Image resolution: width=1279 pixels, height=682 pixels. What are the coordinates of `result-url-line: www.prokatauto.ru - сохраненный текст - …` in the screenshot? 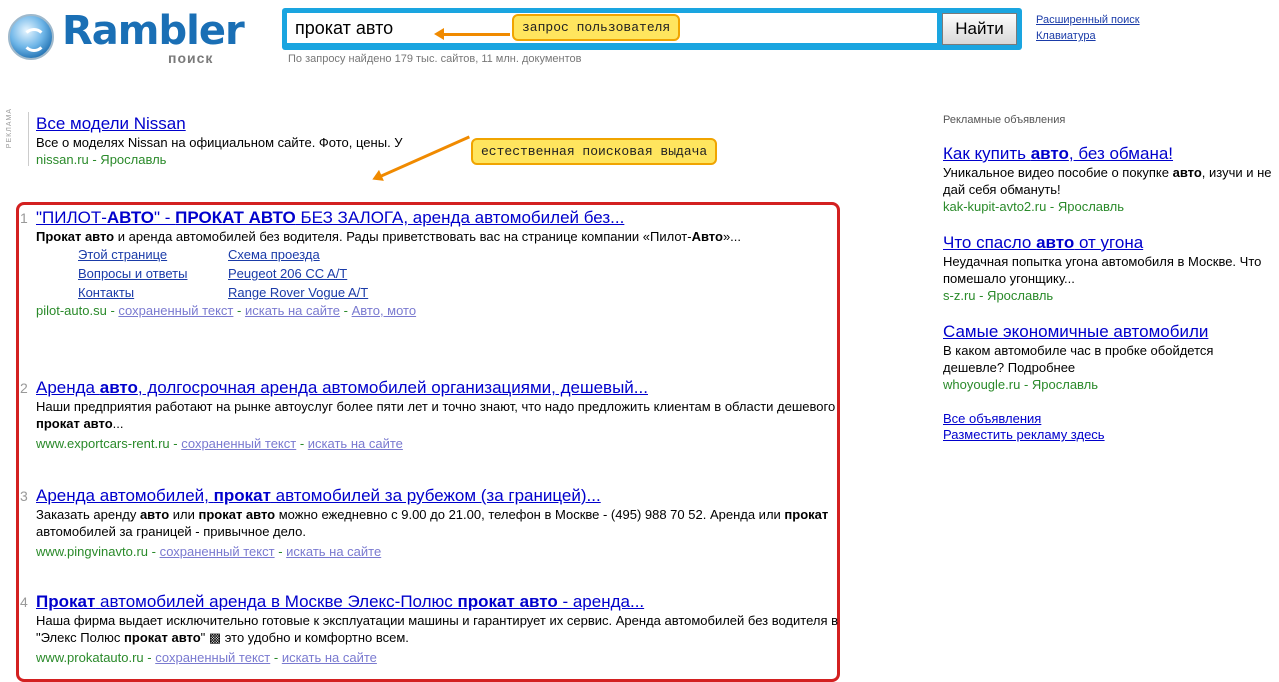 It's located at (206, 657).